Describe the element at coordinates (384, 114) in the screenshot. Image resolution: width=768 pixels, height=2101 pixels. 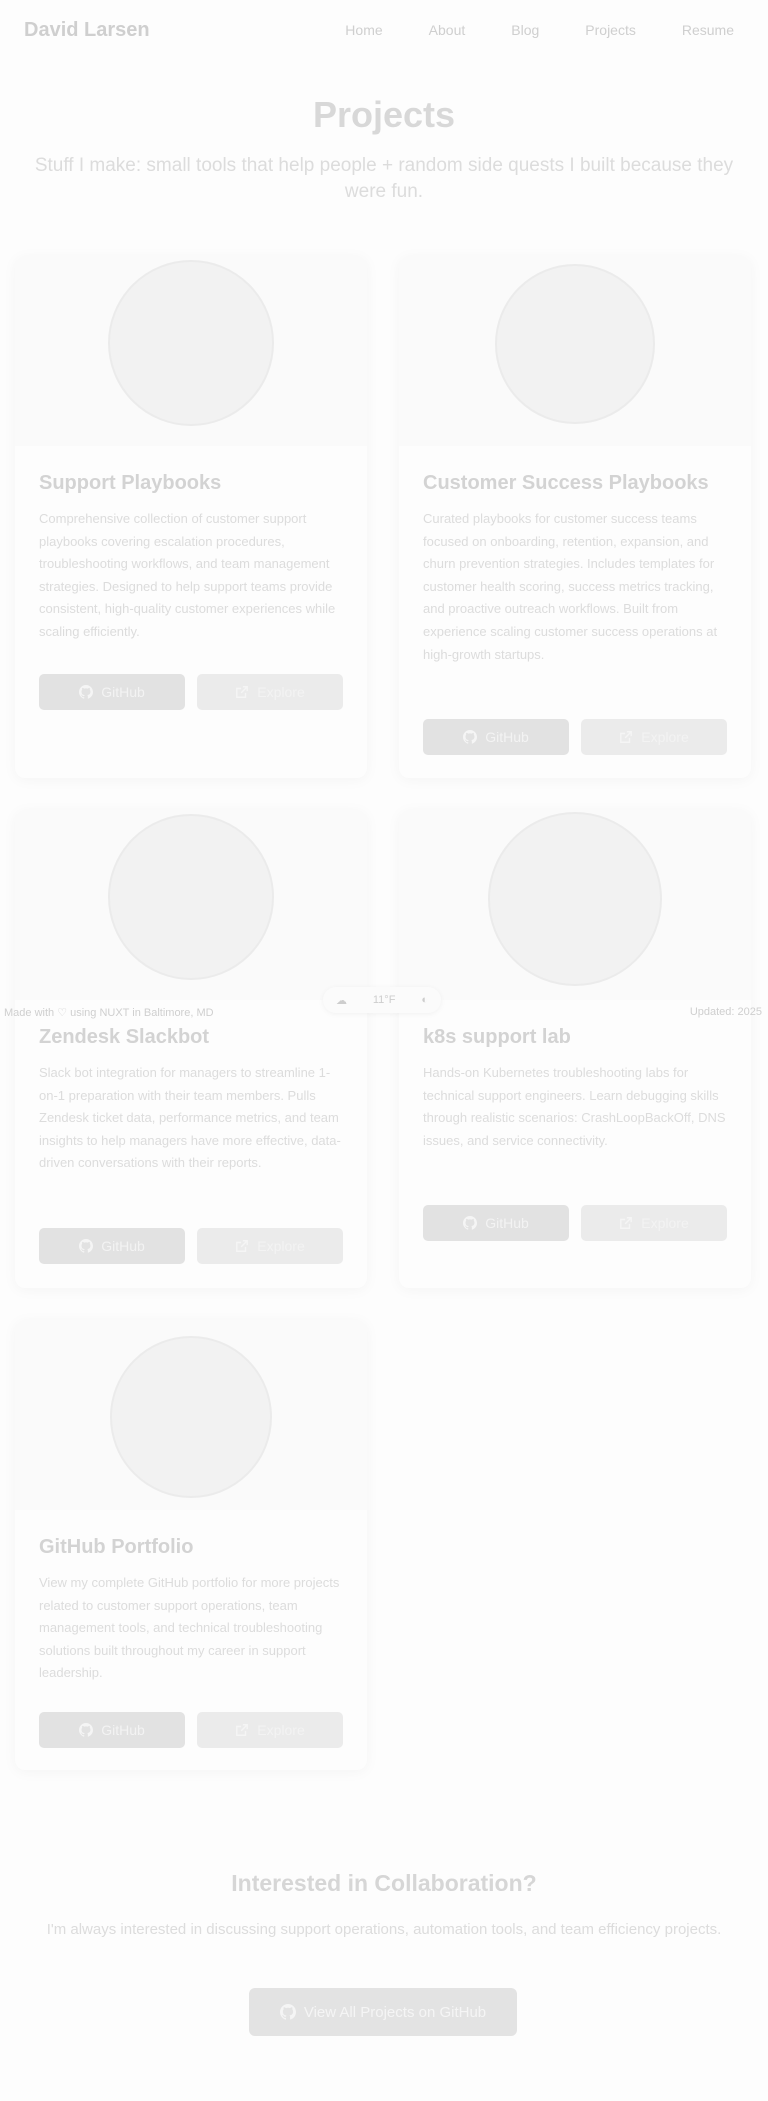
I see `page-title: Projects` at that location.